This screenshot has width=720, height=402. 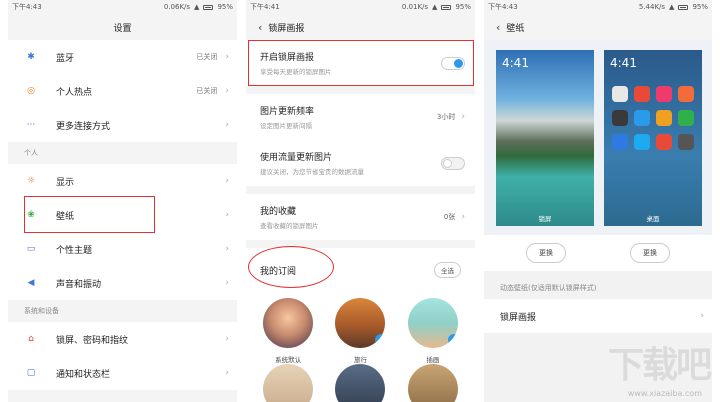 What do you see at coordinates (360, 117) in the screenshot?
I see `update-frequency-row: 图片更新频率 设定图片更新间隔 3小时 ›` at bounding box center [360, 117].